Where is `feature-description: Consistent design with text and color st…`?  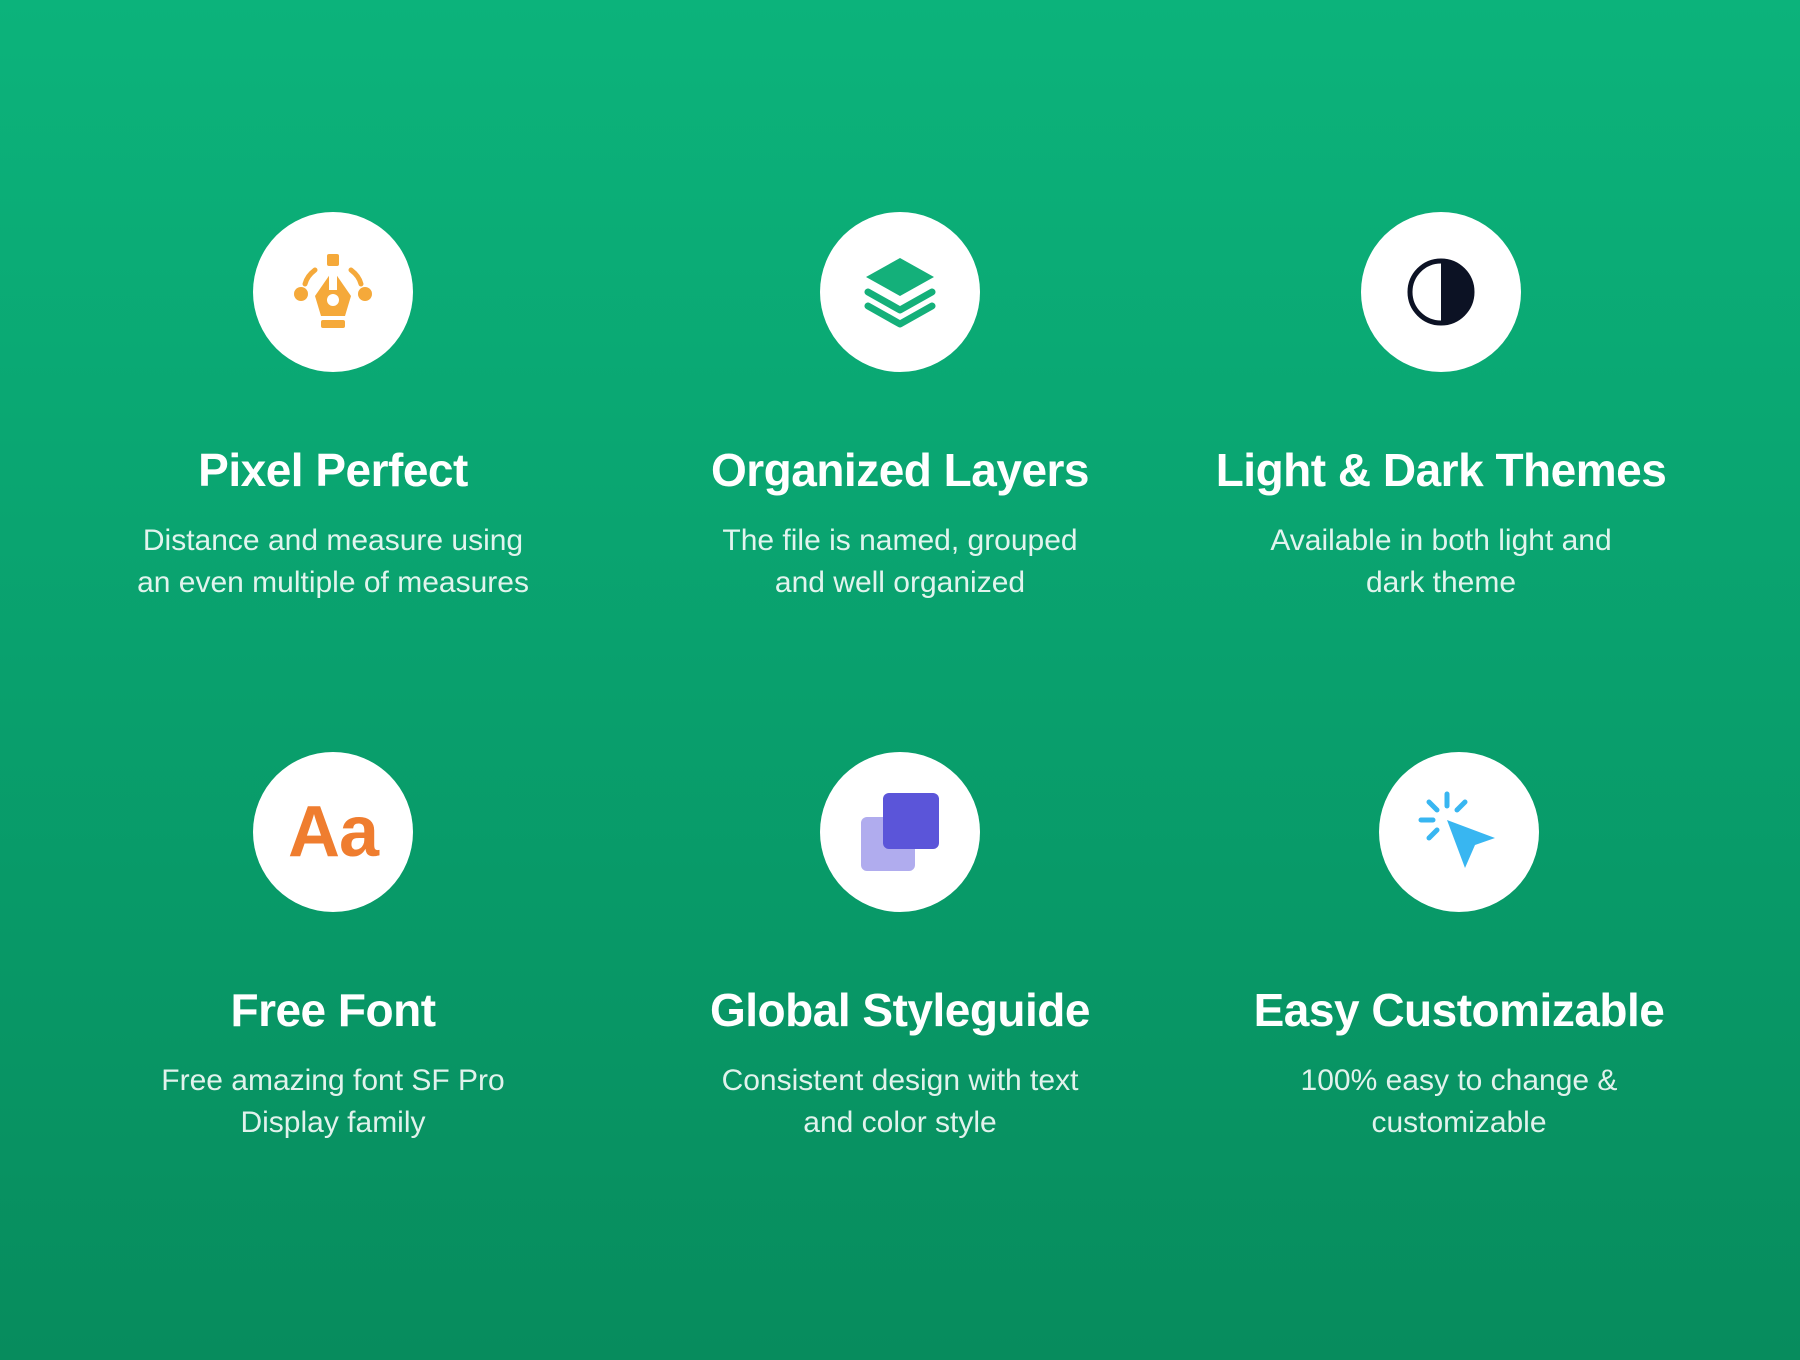 feature-description: Consistent design with text and color st… is located at coordinates (900, 1102).